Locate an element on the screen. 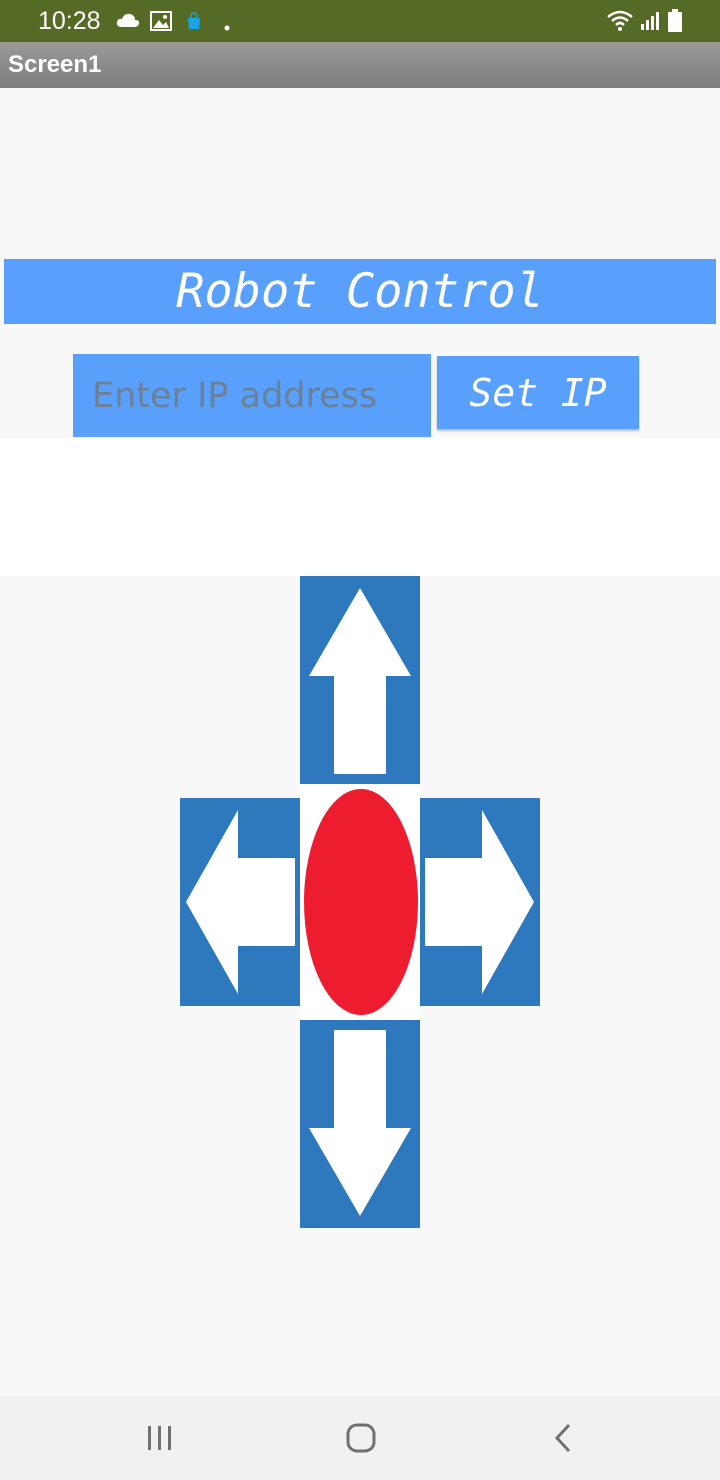  right-arrow-button is located at coordinates (480, 902).